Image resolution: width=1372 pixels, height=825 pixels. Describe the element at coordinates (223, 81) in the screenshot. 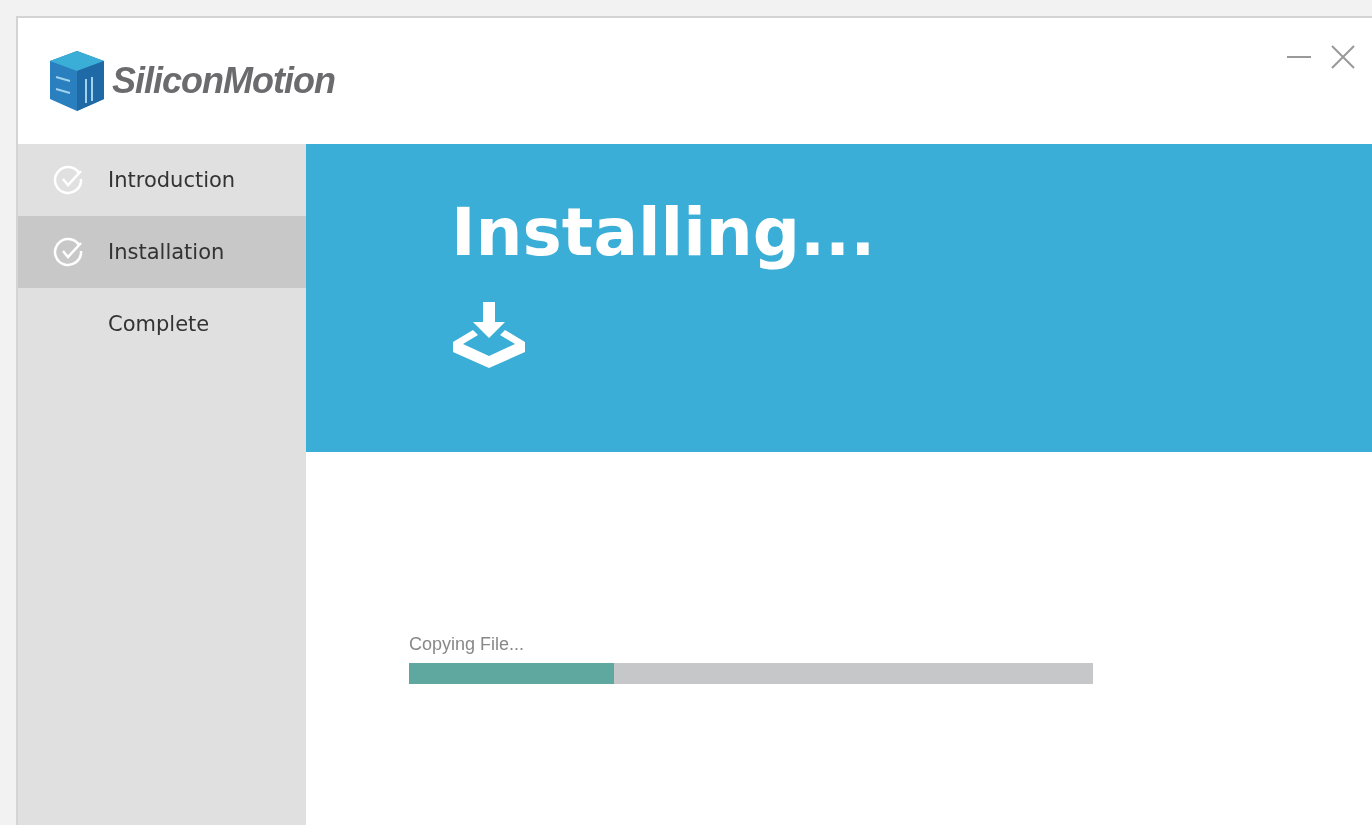

I see `logo-wordmark: SiliconMotion` at that location.